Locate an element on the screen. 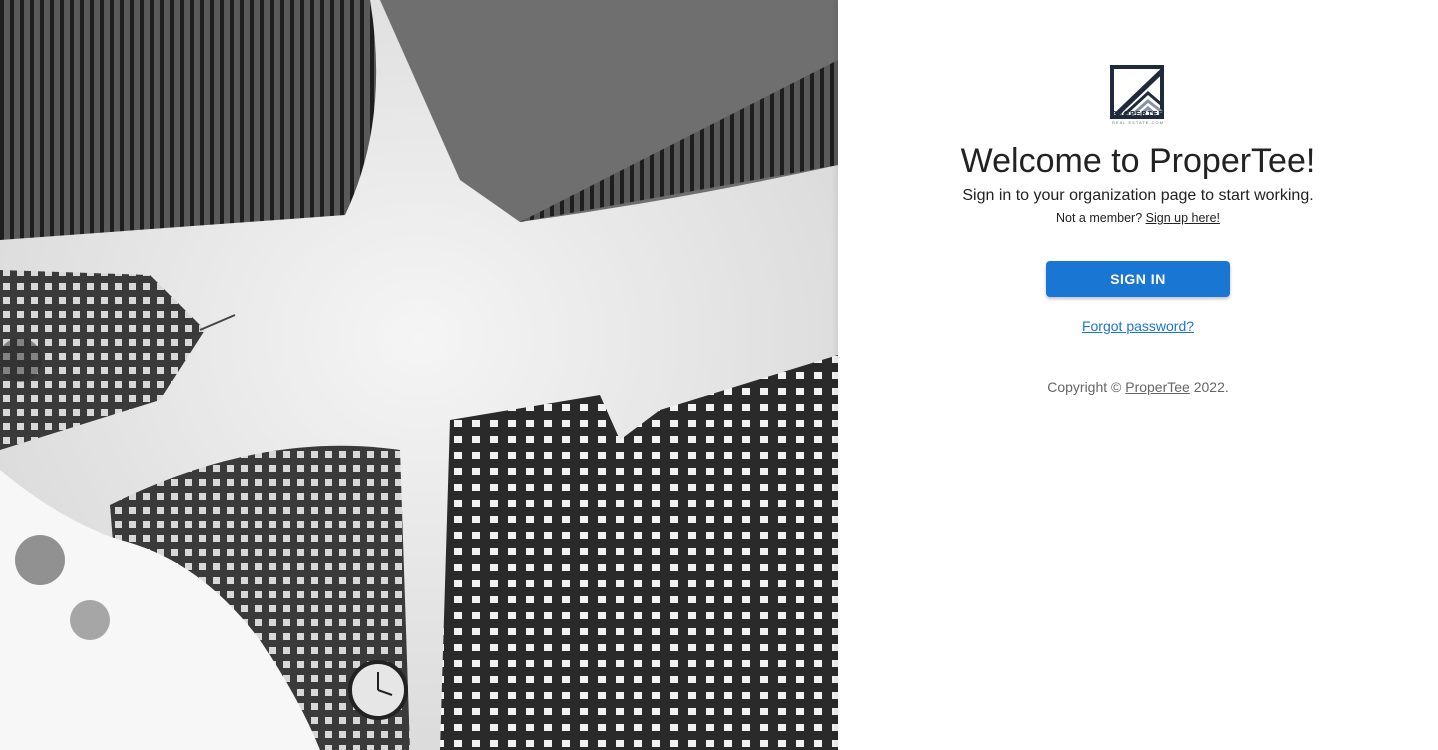  copyright-year: 2022. is located at coordinates (1211, 387).